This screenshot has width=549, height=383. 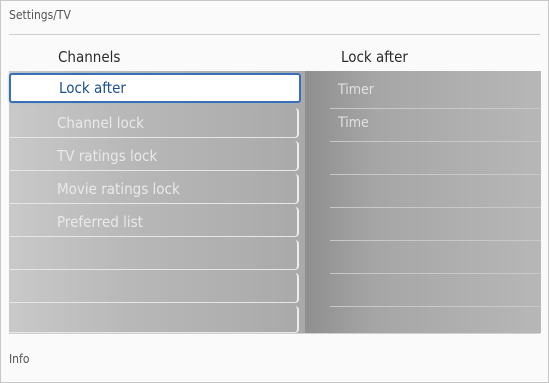 What do you see at coordinates (155, 88) in the screenshot?
I see `menu-item-lock-after: Lock after` at bounding box center [155, 88].